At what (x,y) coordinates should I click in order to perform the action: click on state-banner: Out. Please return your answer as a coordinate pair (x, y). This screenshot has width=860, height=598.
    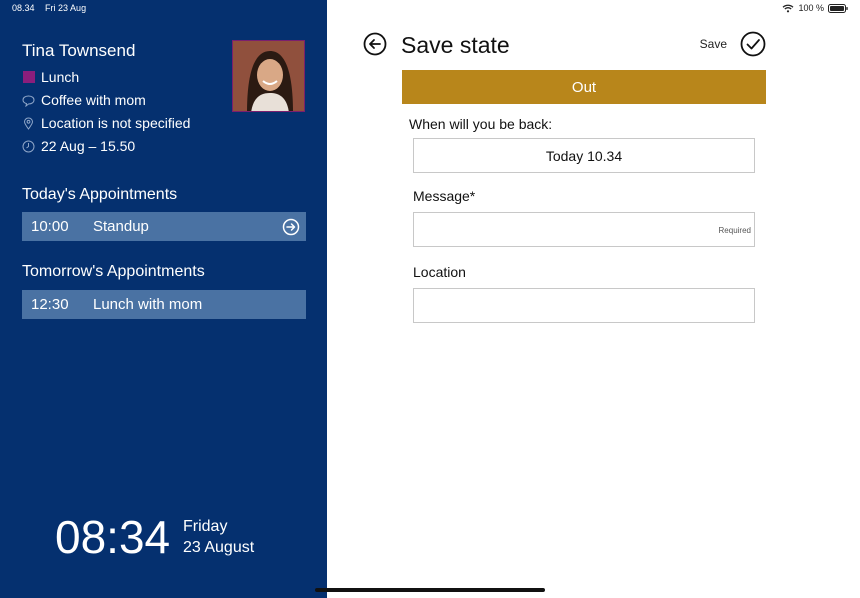
    Looking at the image, I should click on (584, 87).